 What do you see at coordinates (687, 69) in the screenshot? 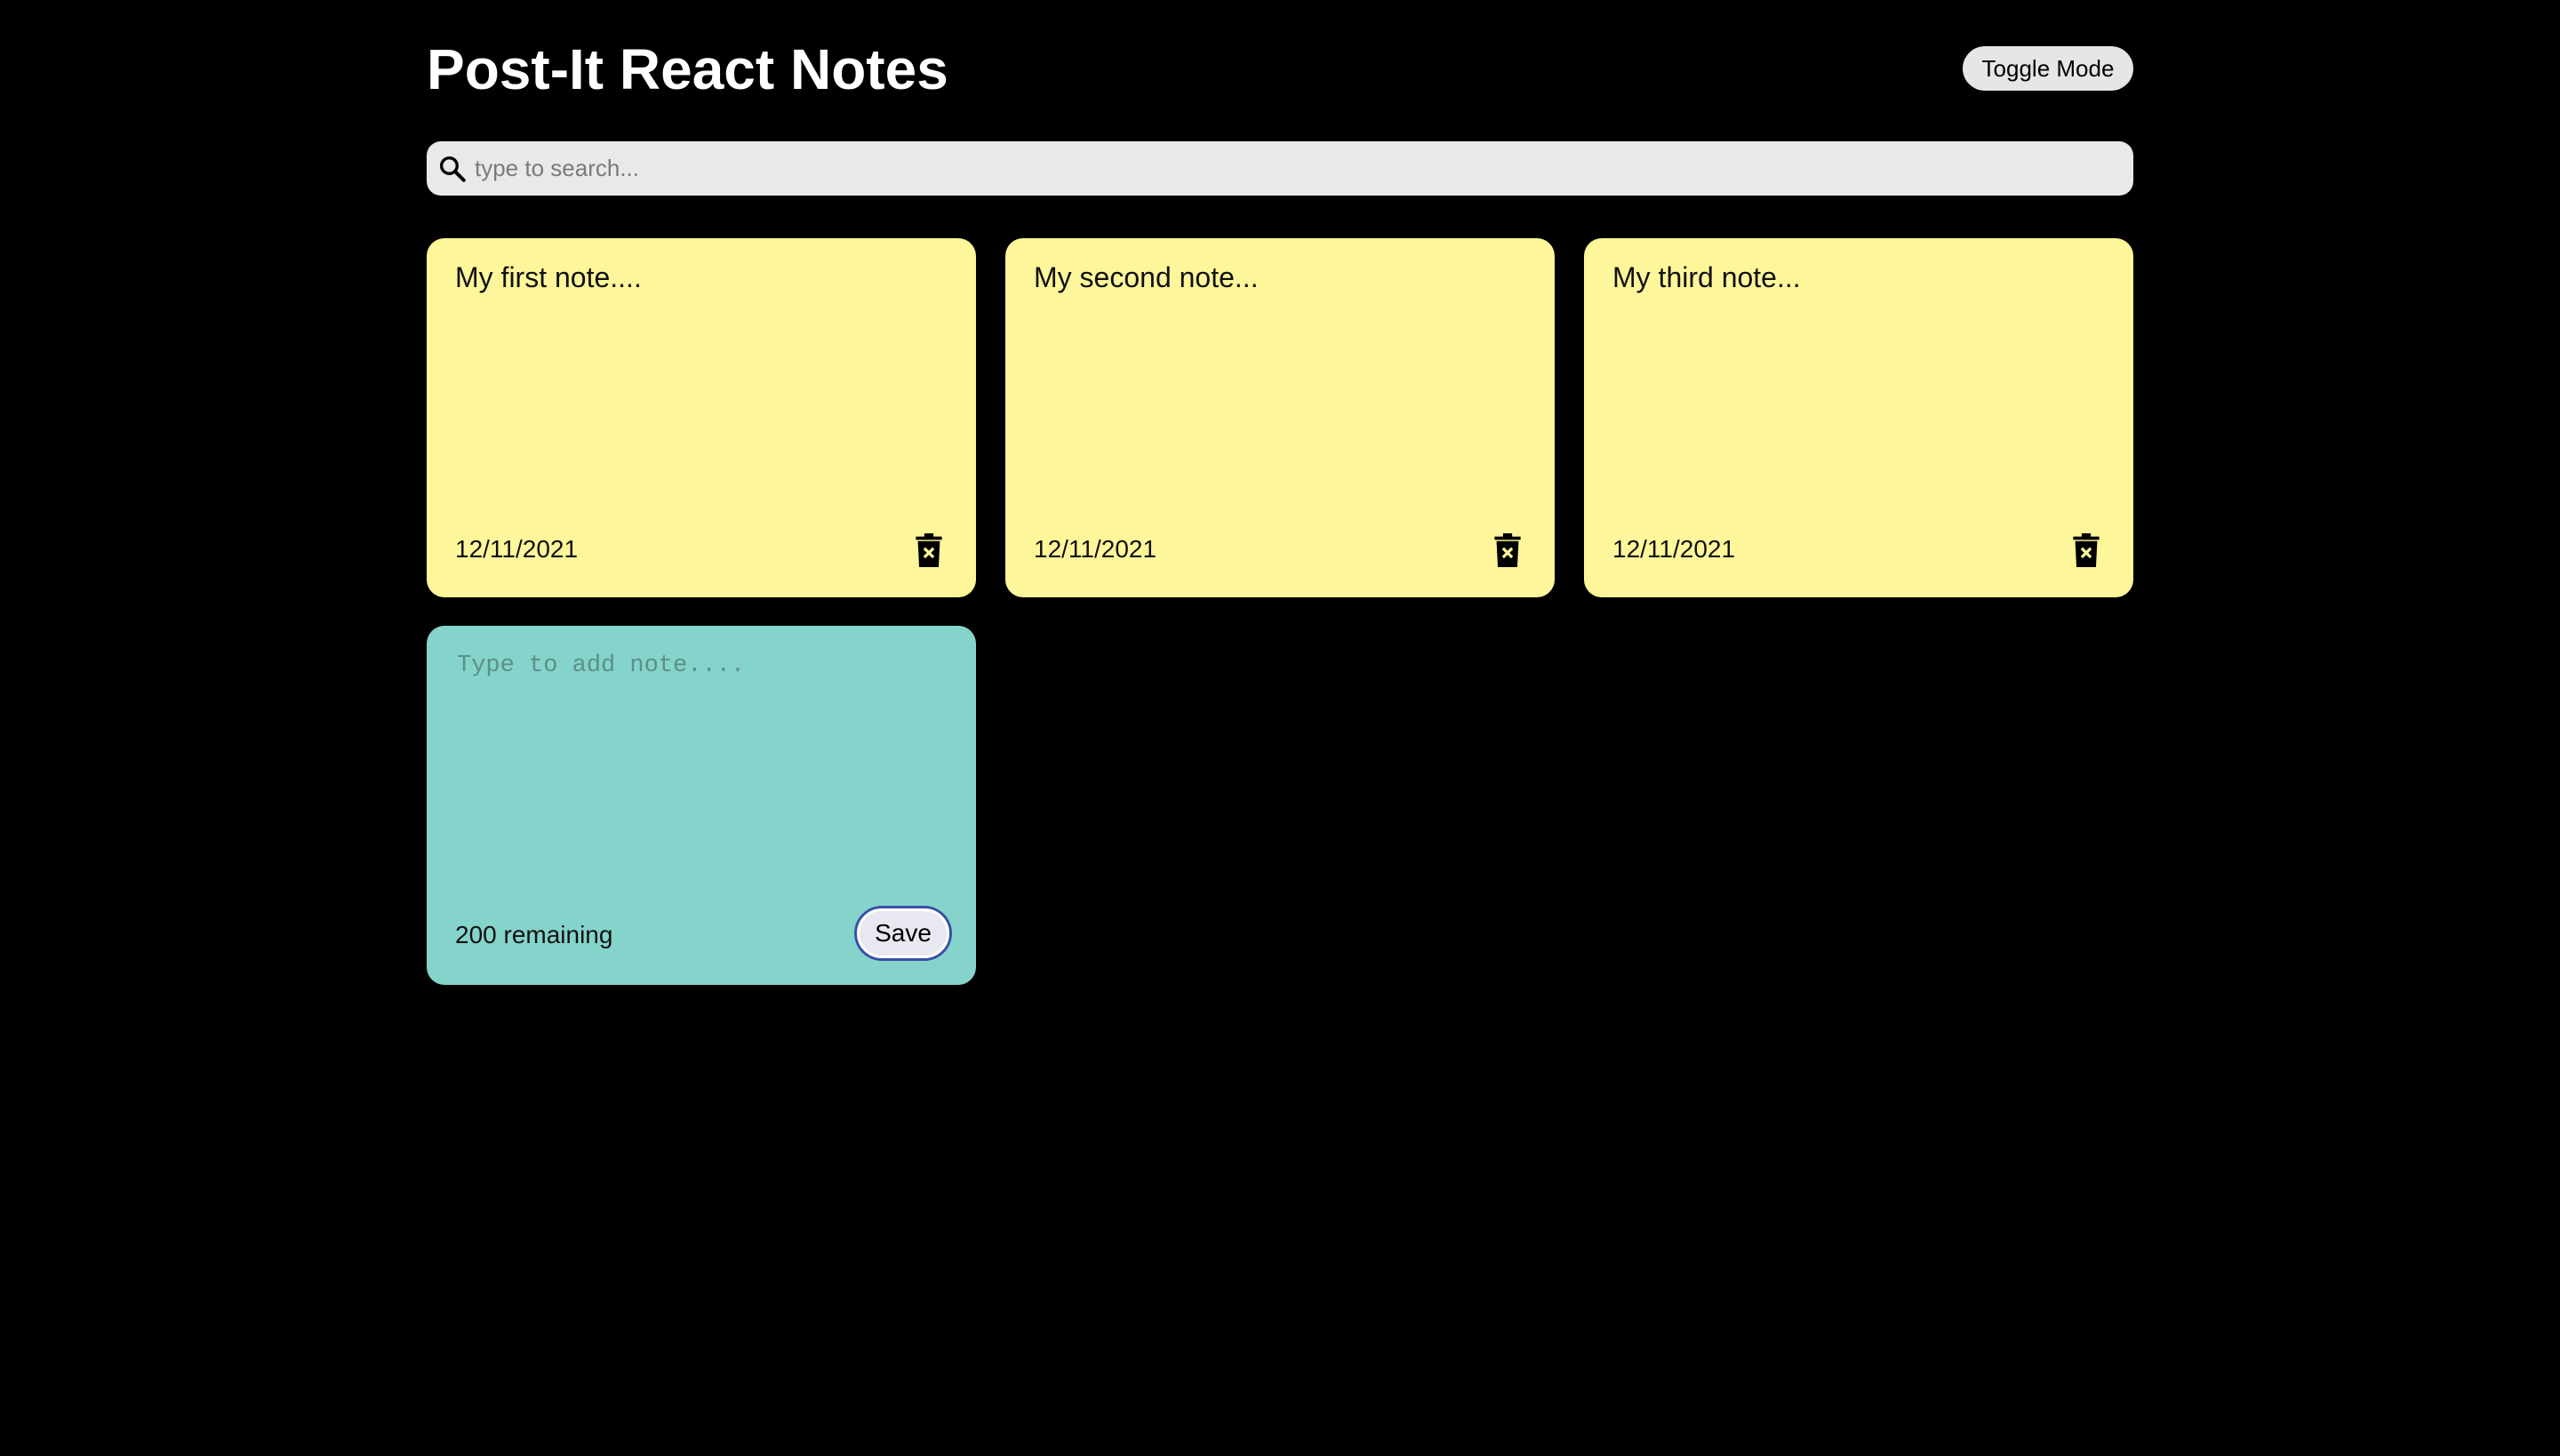
I see `app-title: Post-It React Notes` at bounding box center [687, 69].